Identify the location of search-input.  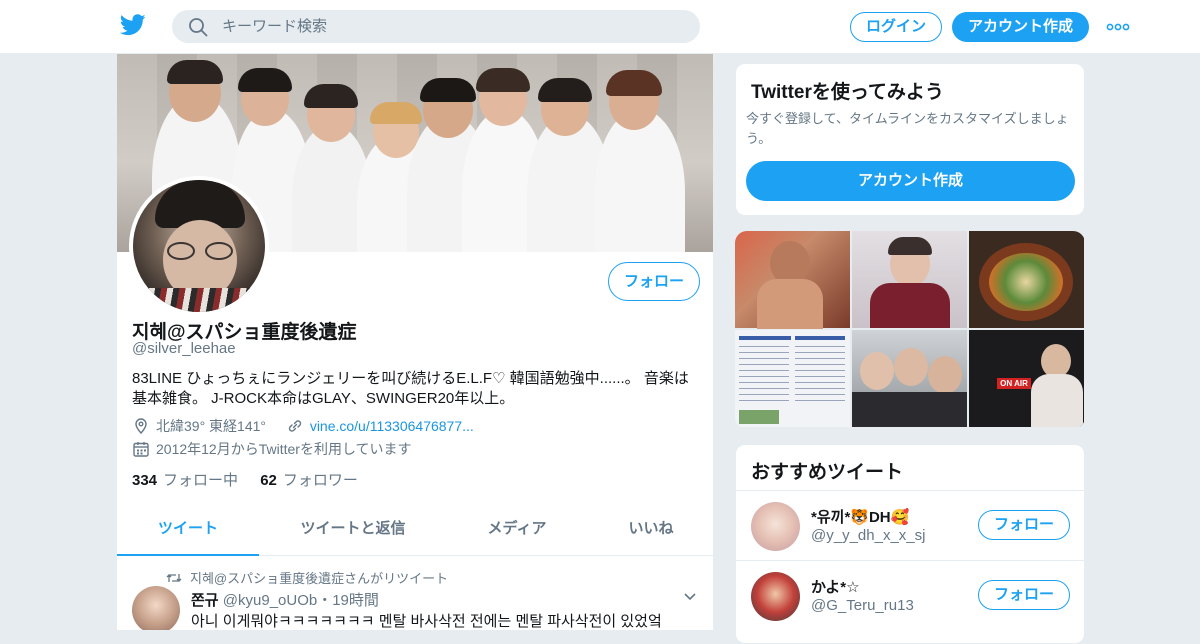
(452, 26).